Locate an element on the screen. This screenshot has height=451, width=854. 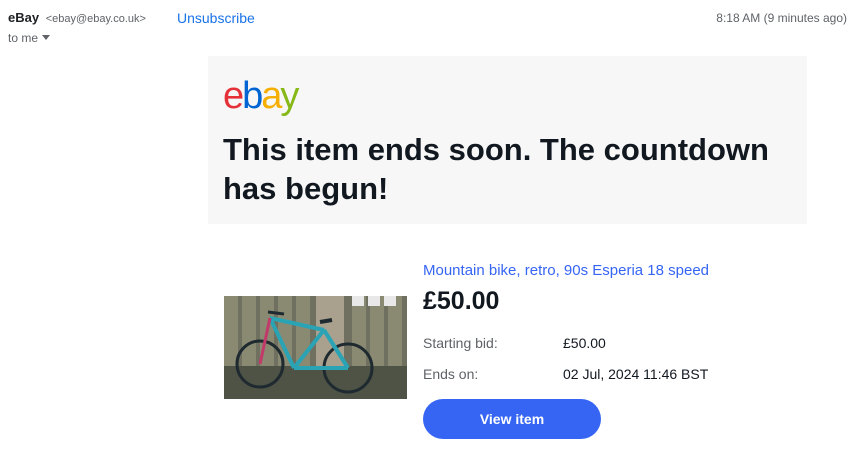
caret-down-icon is located at coordinates (46, 37).